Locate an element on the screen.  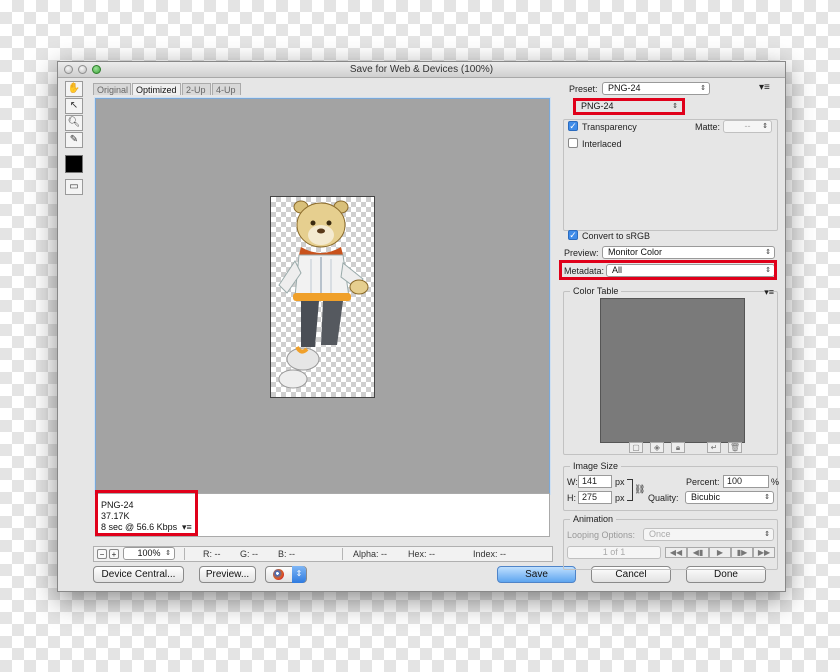
tab-4up: 4-Up is located at coordinates (226, 89).